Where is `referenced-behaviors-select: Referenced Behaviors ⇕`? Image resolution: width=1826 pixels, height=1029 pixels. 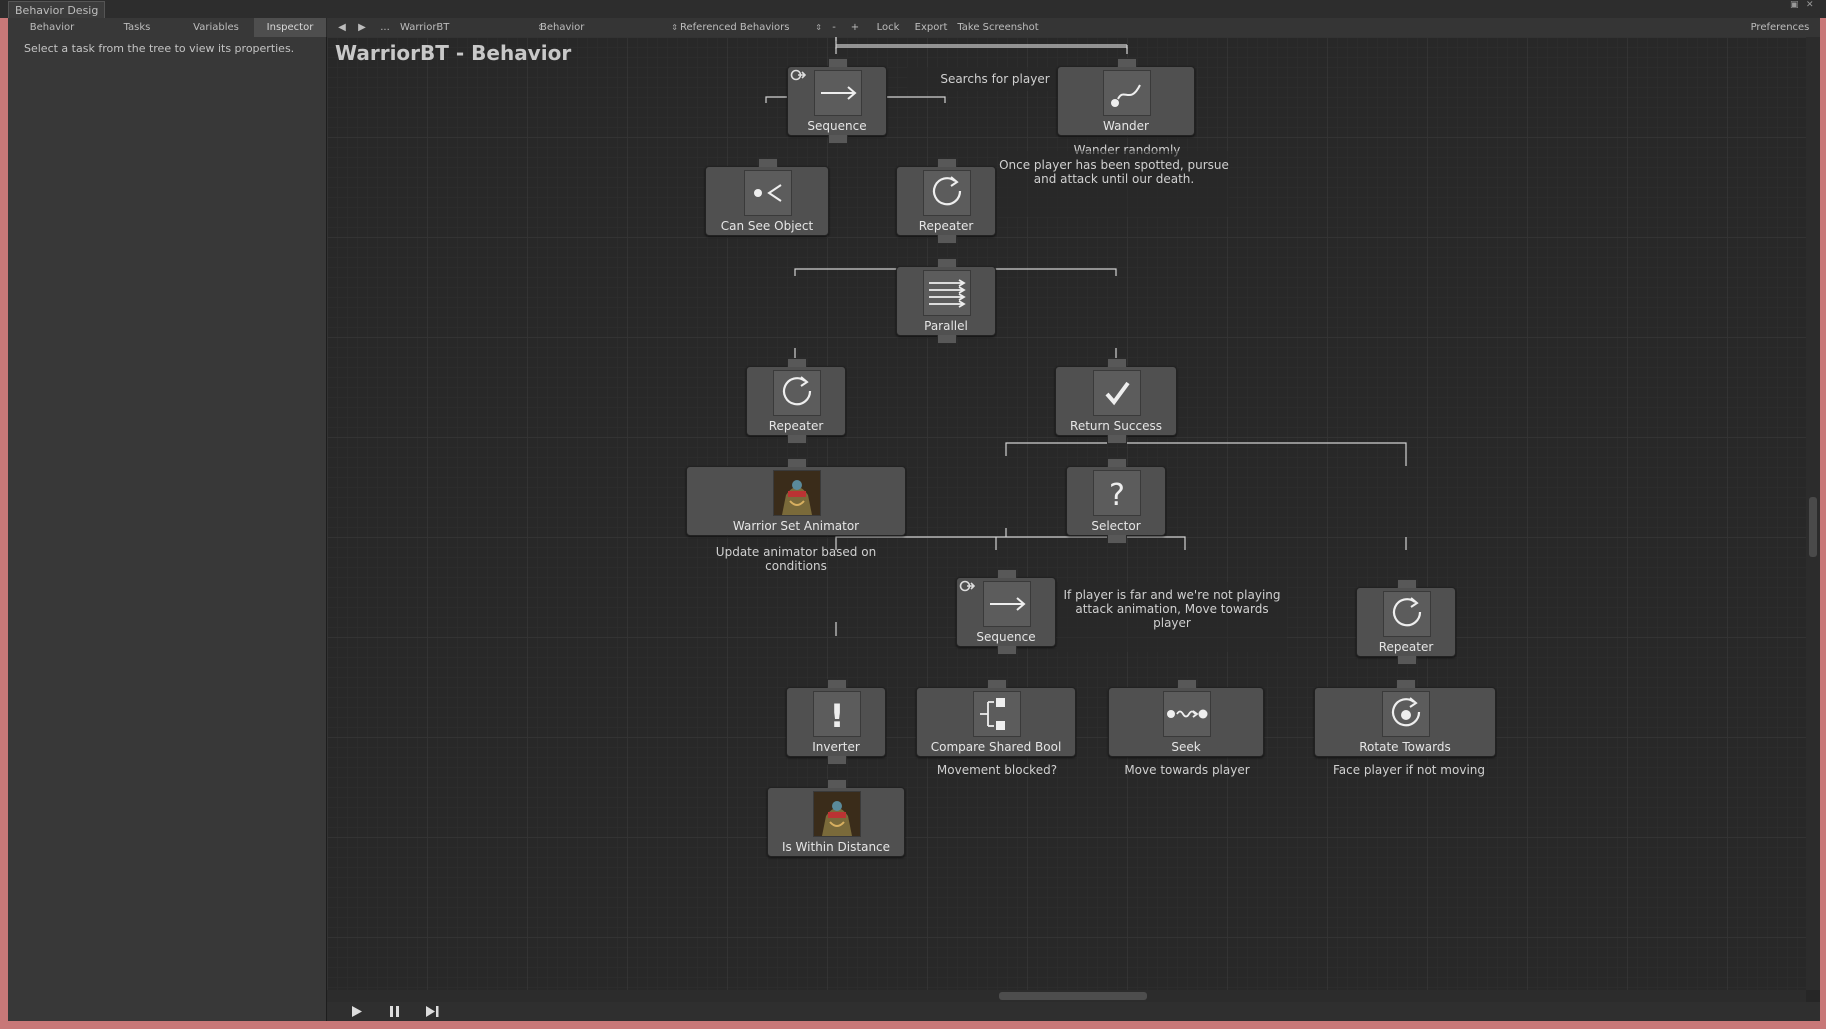 referenced-behaviors-select: Referenced Behaviors ⇕ is located at coordinates (752, 27).